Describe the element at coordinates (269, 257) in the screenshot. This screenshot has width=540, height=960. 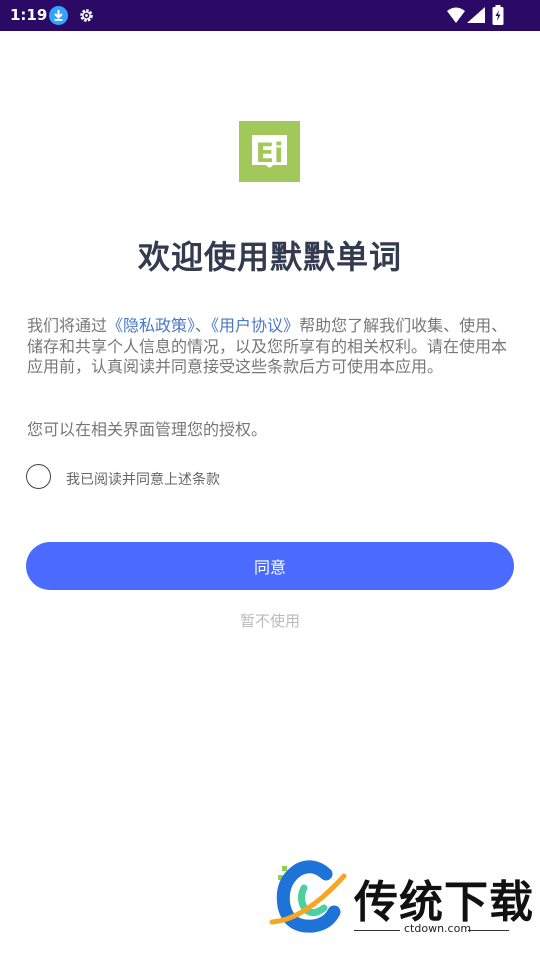
I see `page-title: 欢迎使用默默单词` at that location.